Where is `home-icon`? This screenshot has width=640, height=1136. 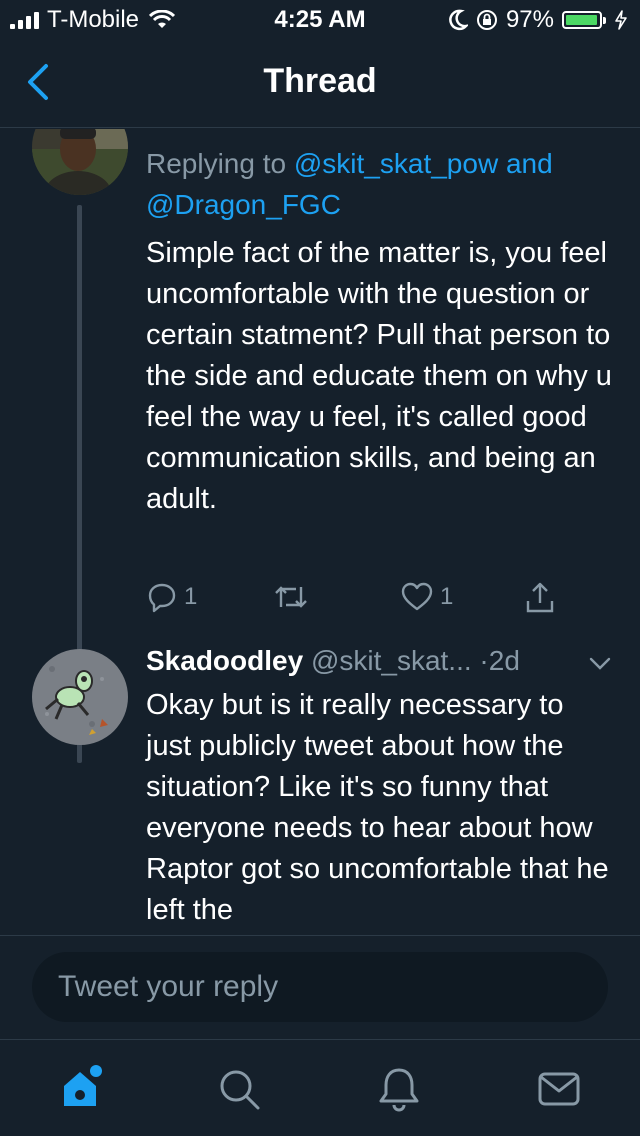
home-icon is located at coordinates (81, 1089).